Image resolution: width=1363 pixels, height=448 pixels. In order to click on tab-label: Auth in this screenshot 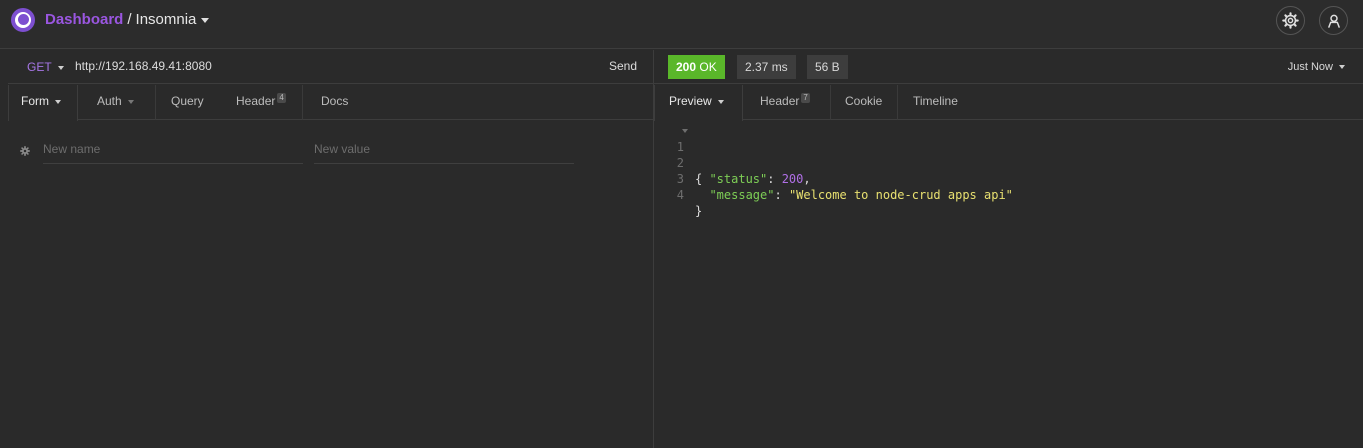, I will do `click(109, 101)`.